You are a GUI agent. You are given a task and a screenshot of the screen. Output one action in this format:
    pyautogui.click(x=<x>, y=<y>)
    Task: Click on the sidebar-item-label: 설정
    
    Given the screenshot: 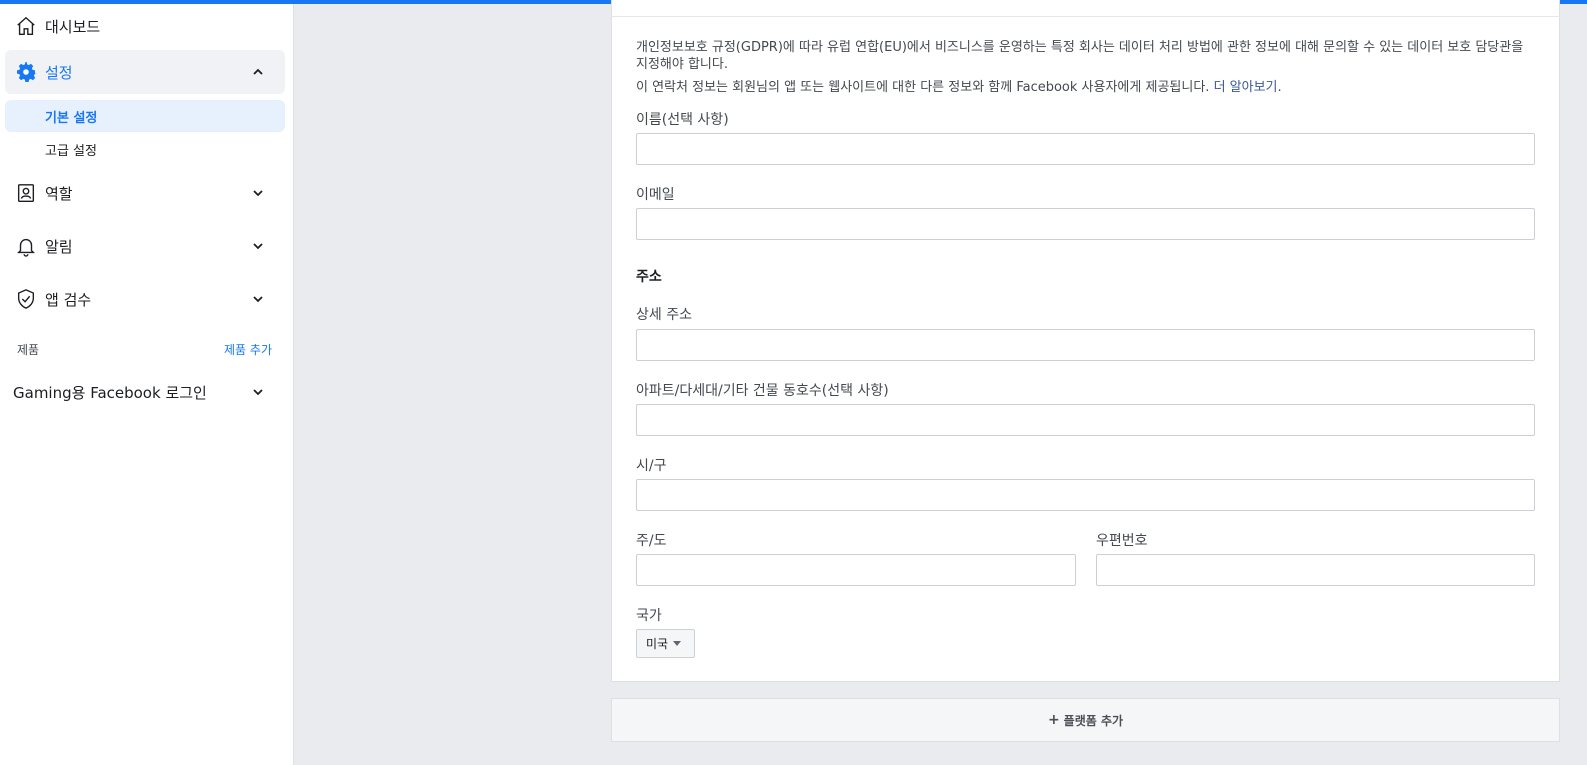 What is the action you would take?
    pyautogui.click(x=59, y=72)
    